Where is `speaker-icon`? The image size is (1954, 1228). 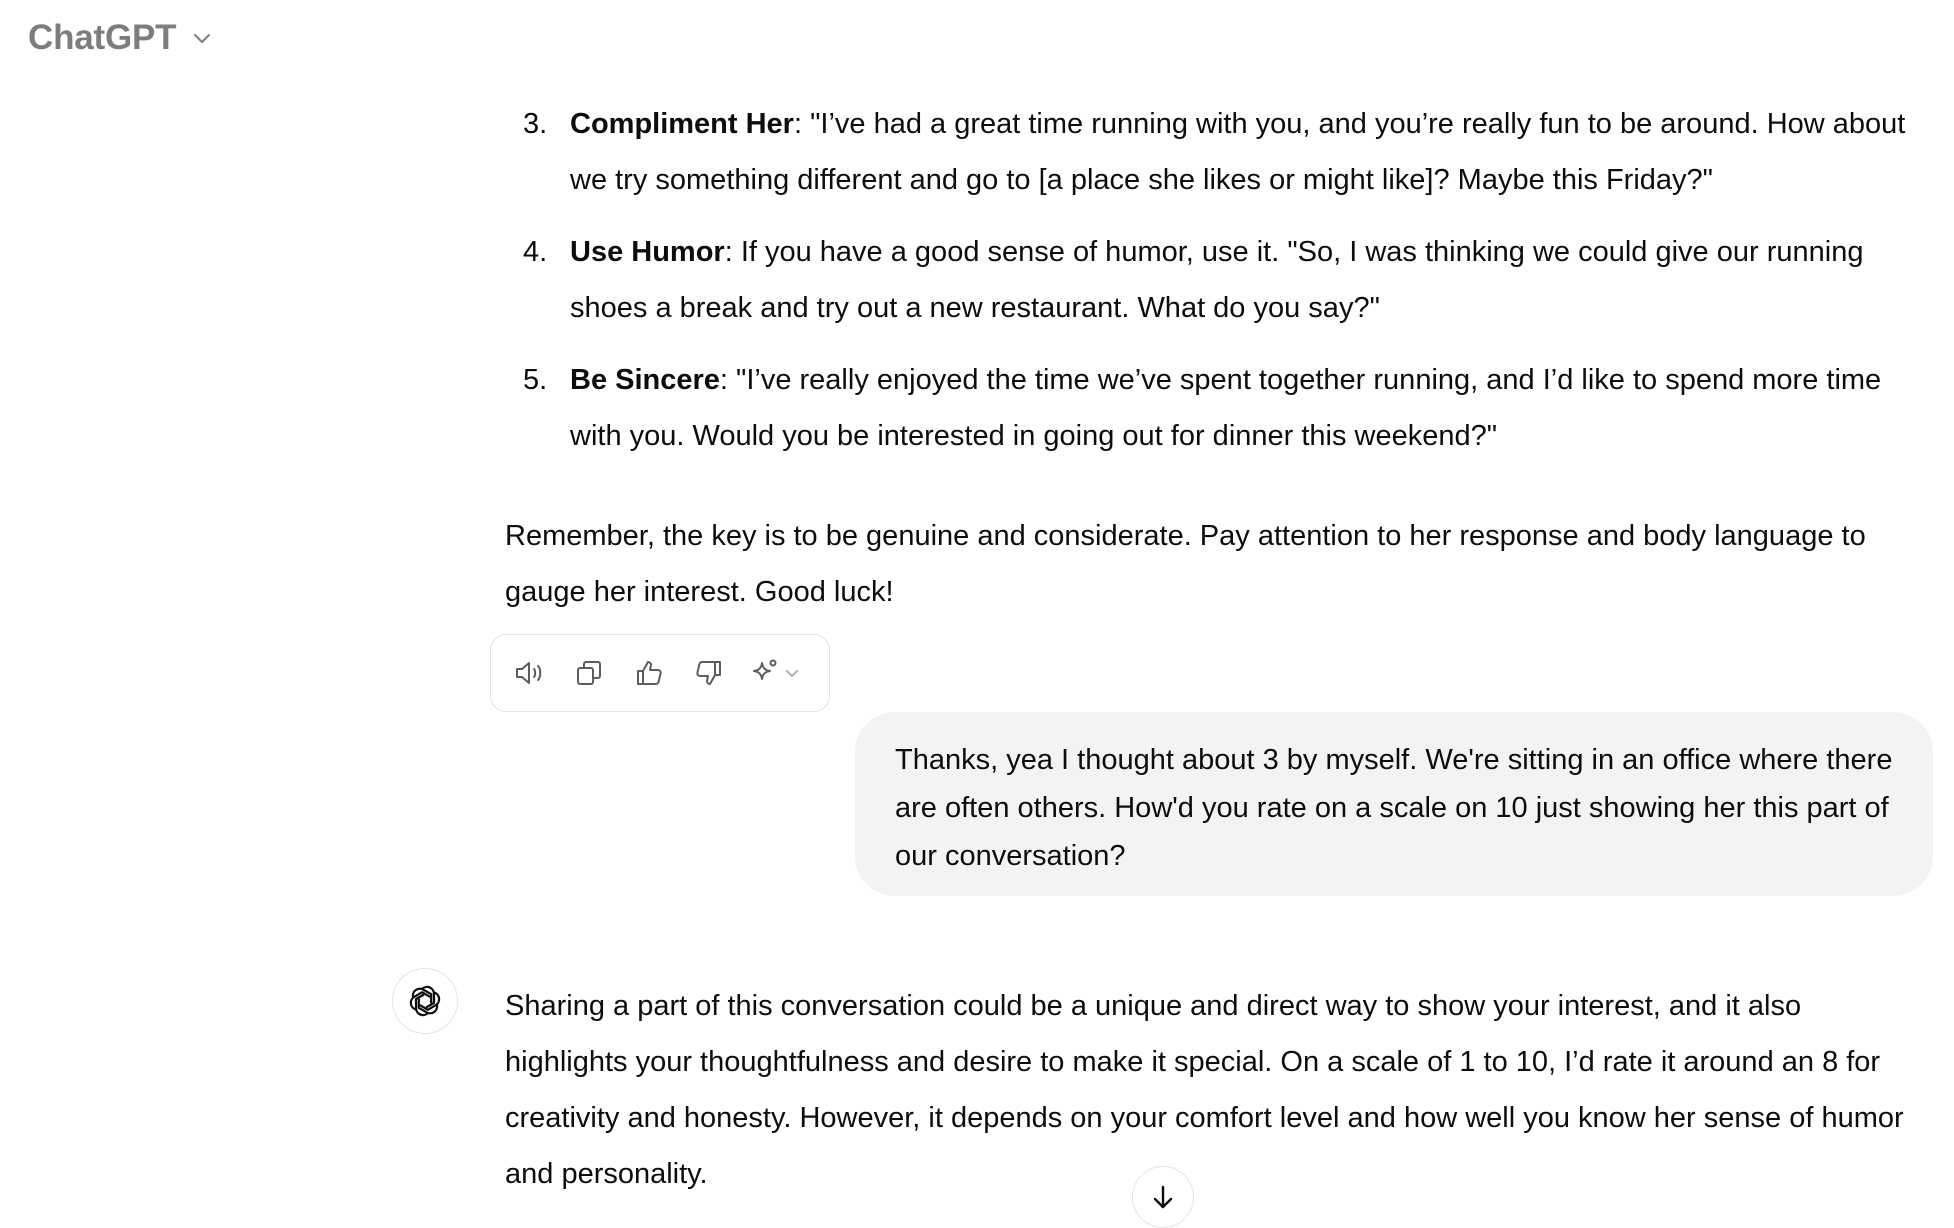
speaker-icon is located at coordinates (529, 673).